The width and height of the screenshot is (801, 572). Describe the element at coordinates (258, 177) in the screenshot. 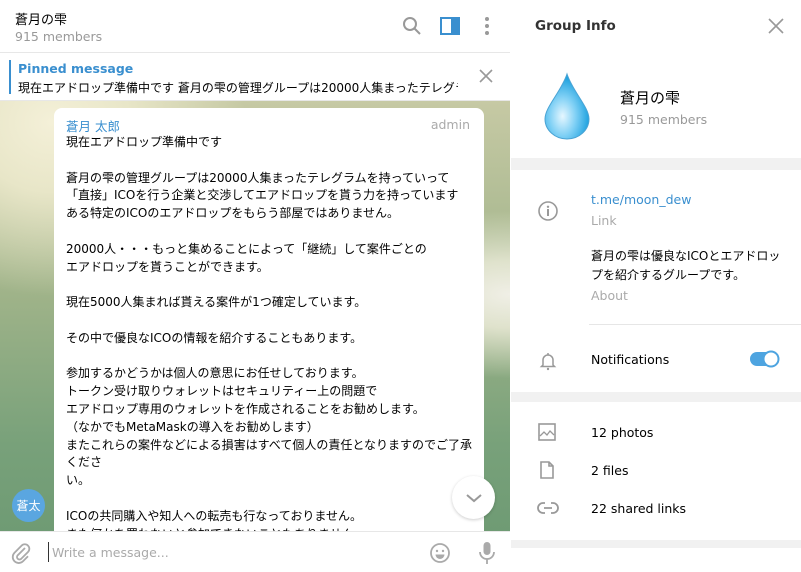

I see `message-line: 蒼月の雫の管理グループは20000人集まったテレグラムを持っていって` at that location.